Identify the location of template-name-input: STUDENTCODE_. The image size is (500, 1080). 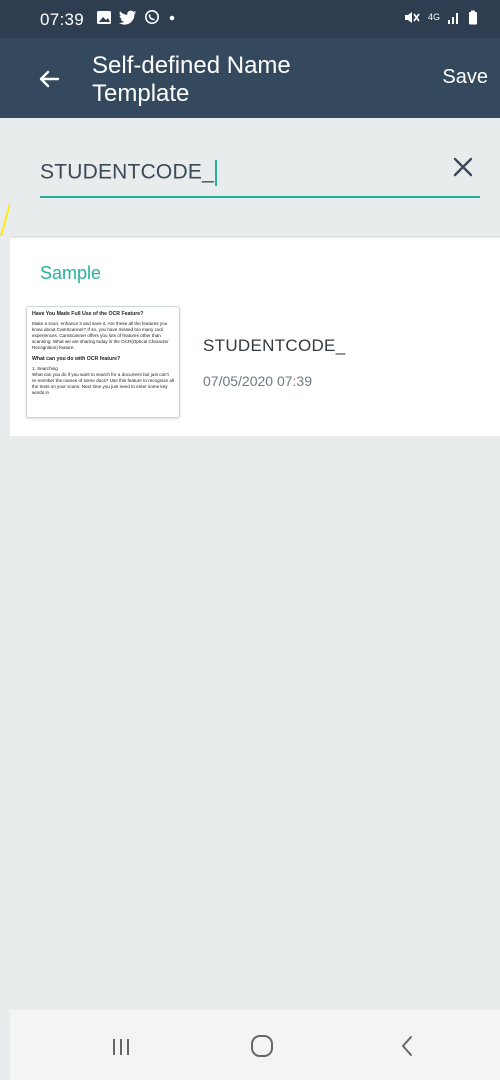
(128, 173).